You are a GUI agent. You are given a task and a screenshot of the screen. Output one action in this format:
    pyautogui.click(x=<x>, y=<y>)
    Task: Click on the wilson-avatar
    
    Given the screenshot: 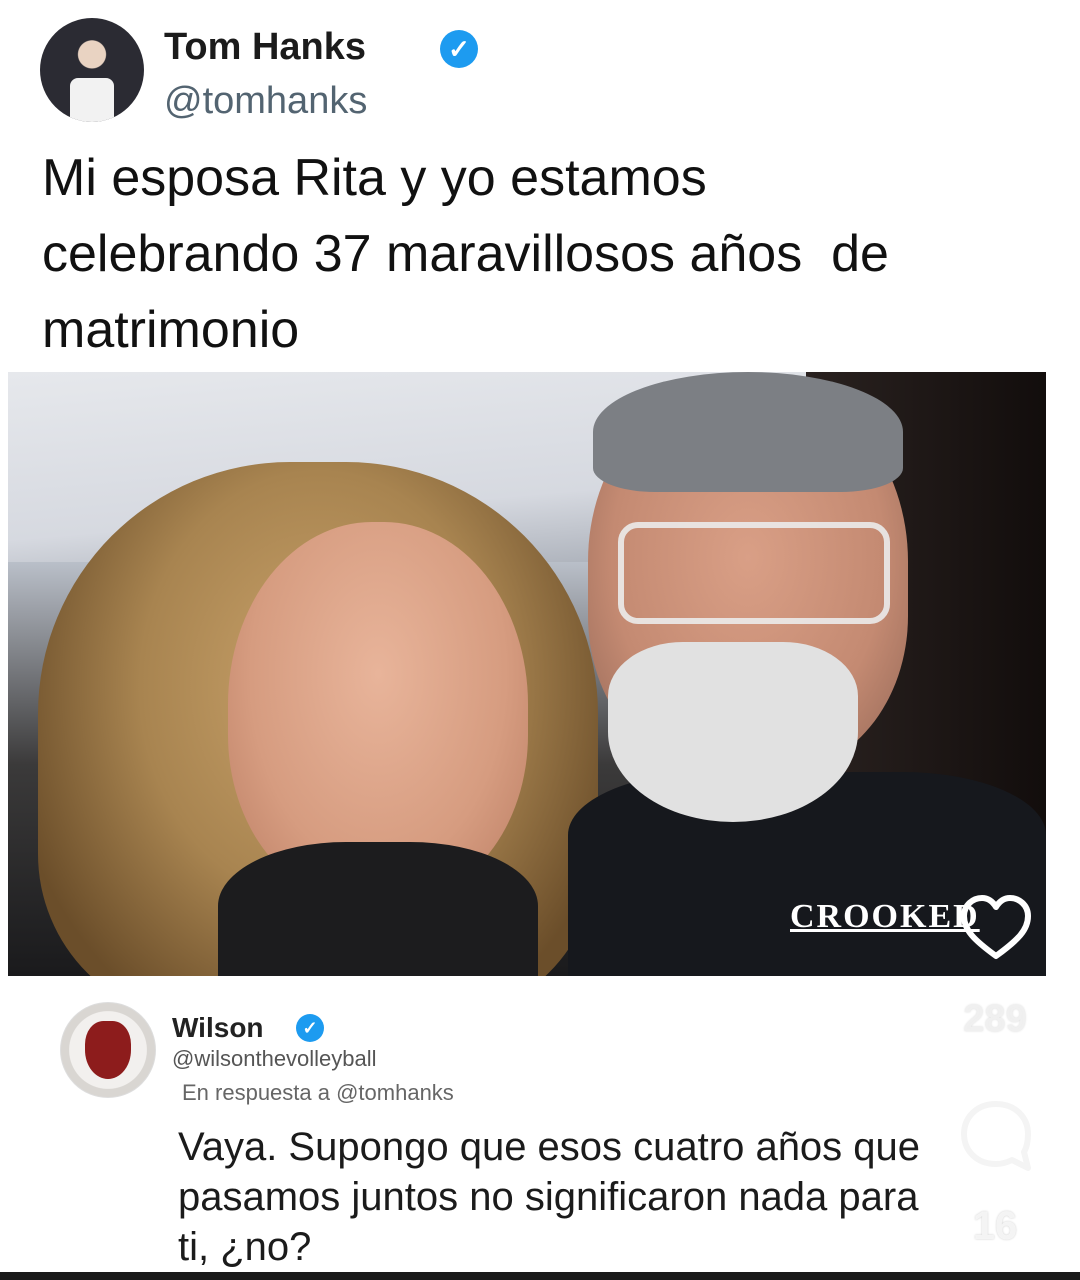 What is the action you would take?
    pyautogui.click(x=108, y=1050)
    